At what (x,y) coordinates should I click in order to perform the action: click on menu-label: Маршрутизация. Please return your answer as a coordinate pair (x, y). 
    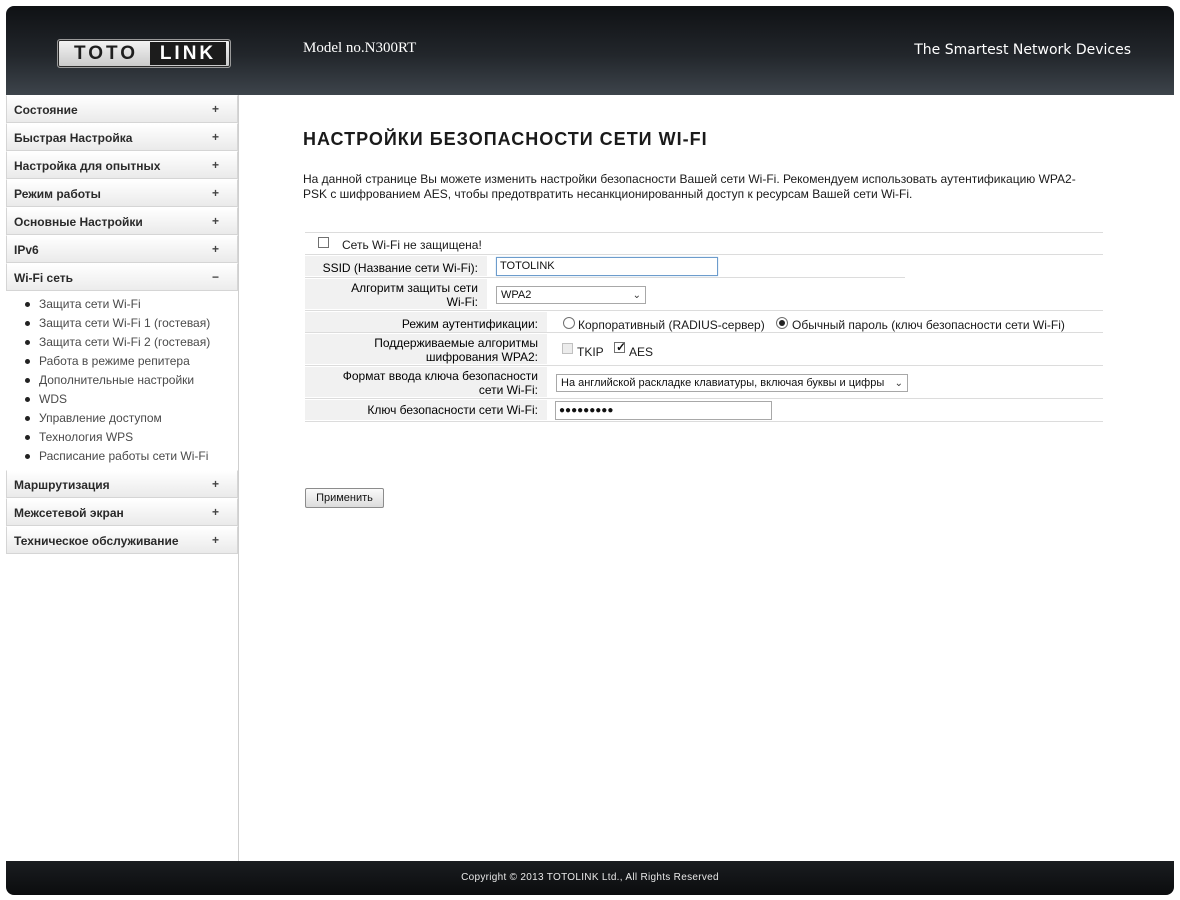
    Looking at the image, I should click on (62, 485).